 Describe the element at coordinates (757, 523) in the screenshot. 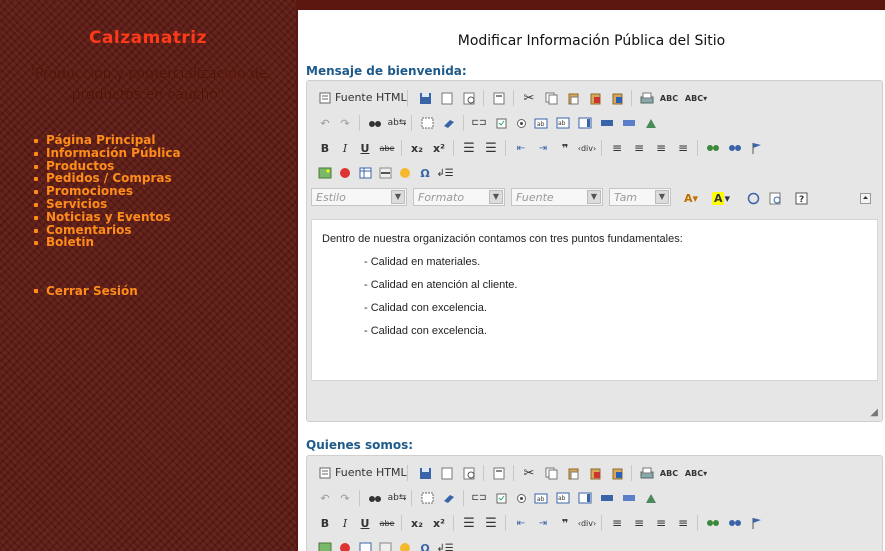

I see `anchor-flag-icon` at that location.